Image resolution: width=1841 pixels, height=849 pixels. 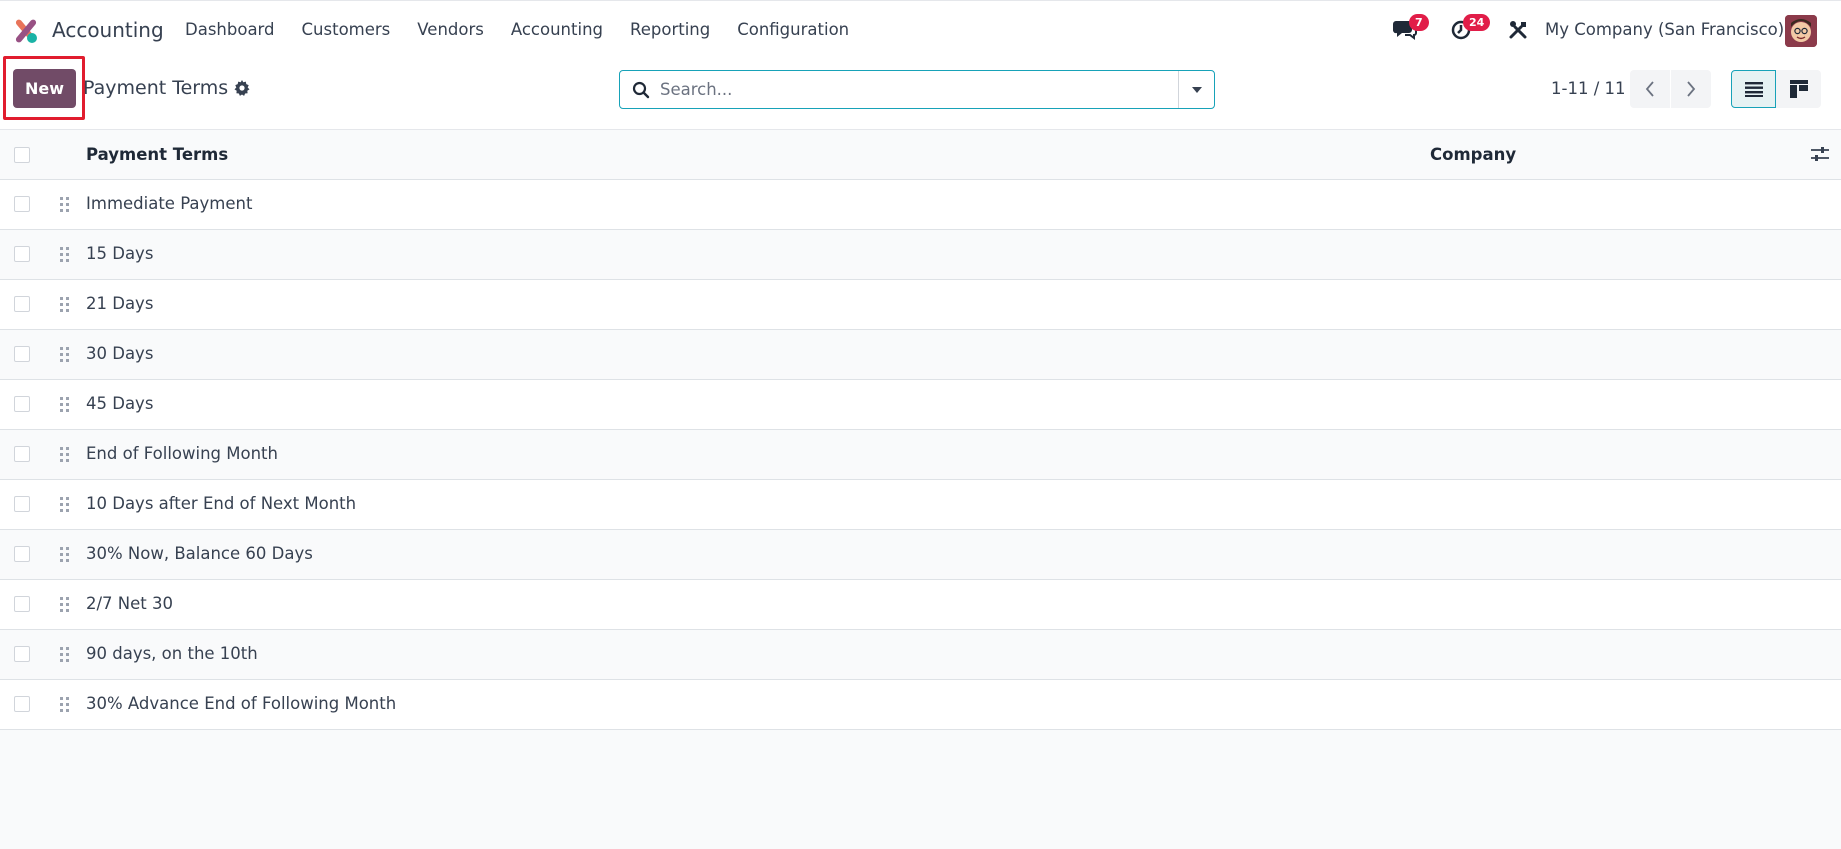 I want to click on debug-tools-button, so click(x=1518, y=32).